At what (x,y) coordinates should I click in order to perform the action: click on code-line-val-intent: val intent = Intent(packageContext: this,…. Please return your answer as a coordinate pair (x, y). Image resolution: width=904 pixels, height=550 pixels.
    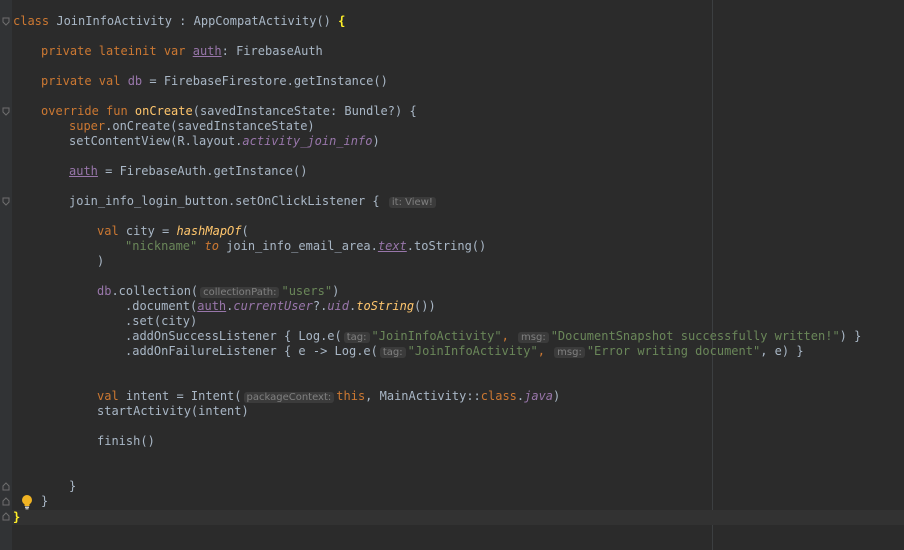
    Looking at the image, I should click on (328, 396).